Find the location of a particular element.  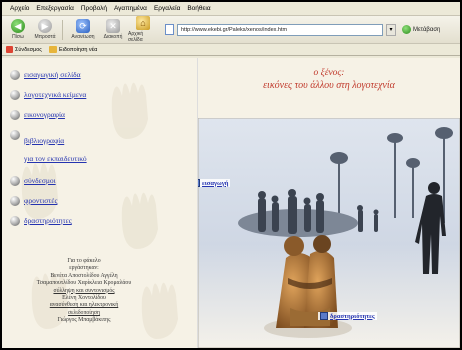

toolbar-separator is located at coordinates (62, 29).